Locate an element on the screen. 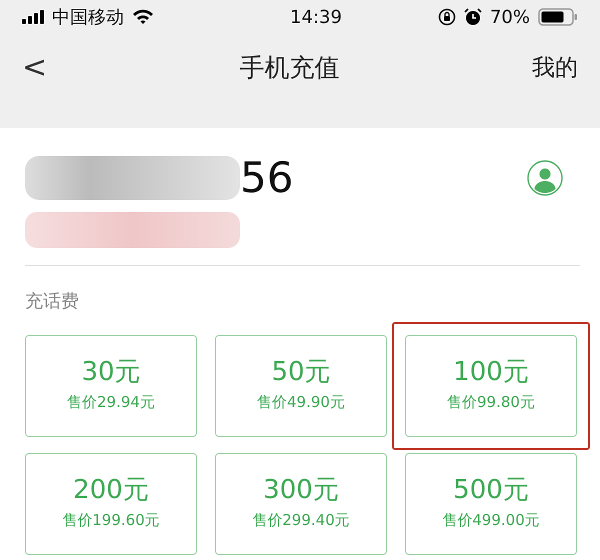 The width and height of the screenshot is (600, 560). wifi-icon is located at coordinates (143, 17).